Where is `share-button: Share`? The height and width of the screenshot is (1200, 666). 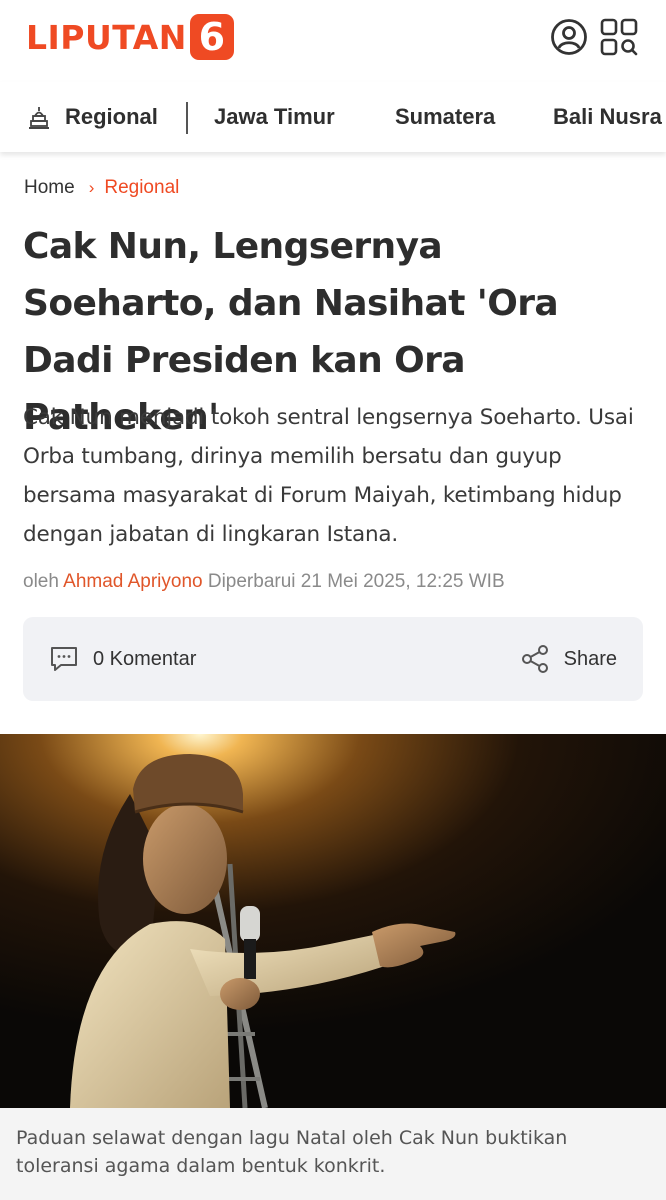
share-button: Share is located at coordinates (568, 659).